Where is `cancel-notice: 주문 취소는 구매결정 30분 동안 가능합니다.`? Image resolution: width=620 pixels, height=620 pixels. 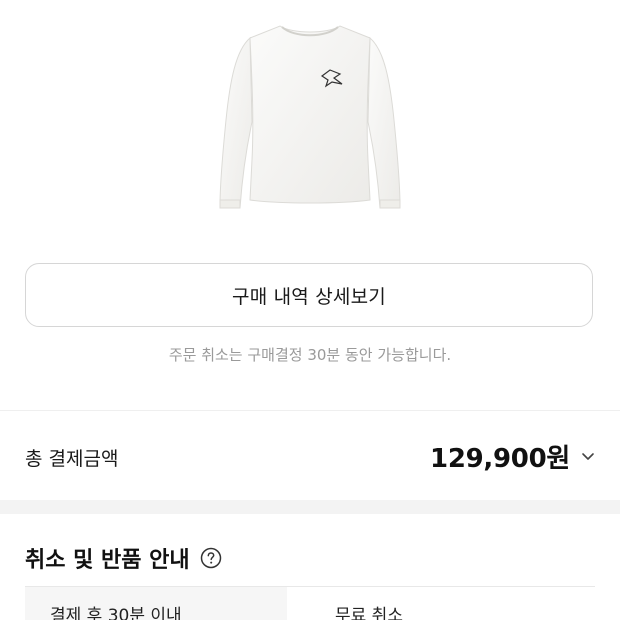
cancel-notice: 주문 취소는 구매결정 30분 동안 가능합니다. is located at coordinates (310, 355).